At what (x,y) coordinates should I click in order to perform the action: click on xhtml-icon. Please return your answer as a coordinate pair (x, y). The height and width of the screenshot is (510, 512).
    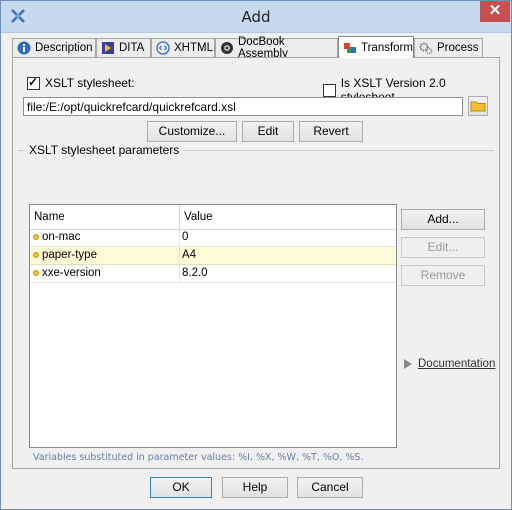
    Looking at the image, I should click on (163, 48).